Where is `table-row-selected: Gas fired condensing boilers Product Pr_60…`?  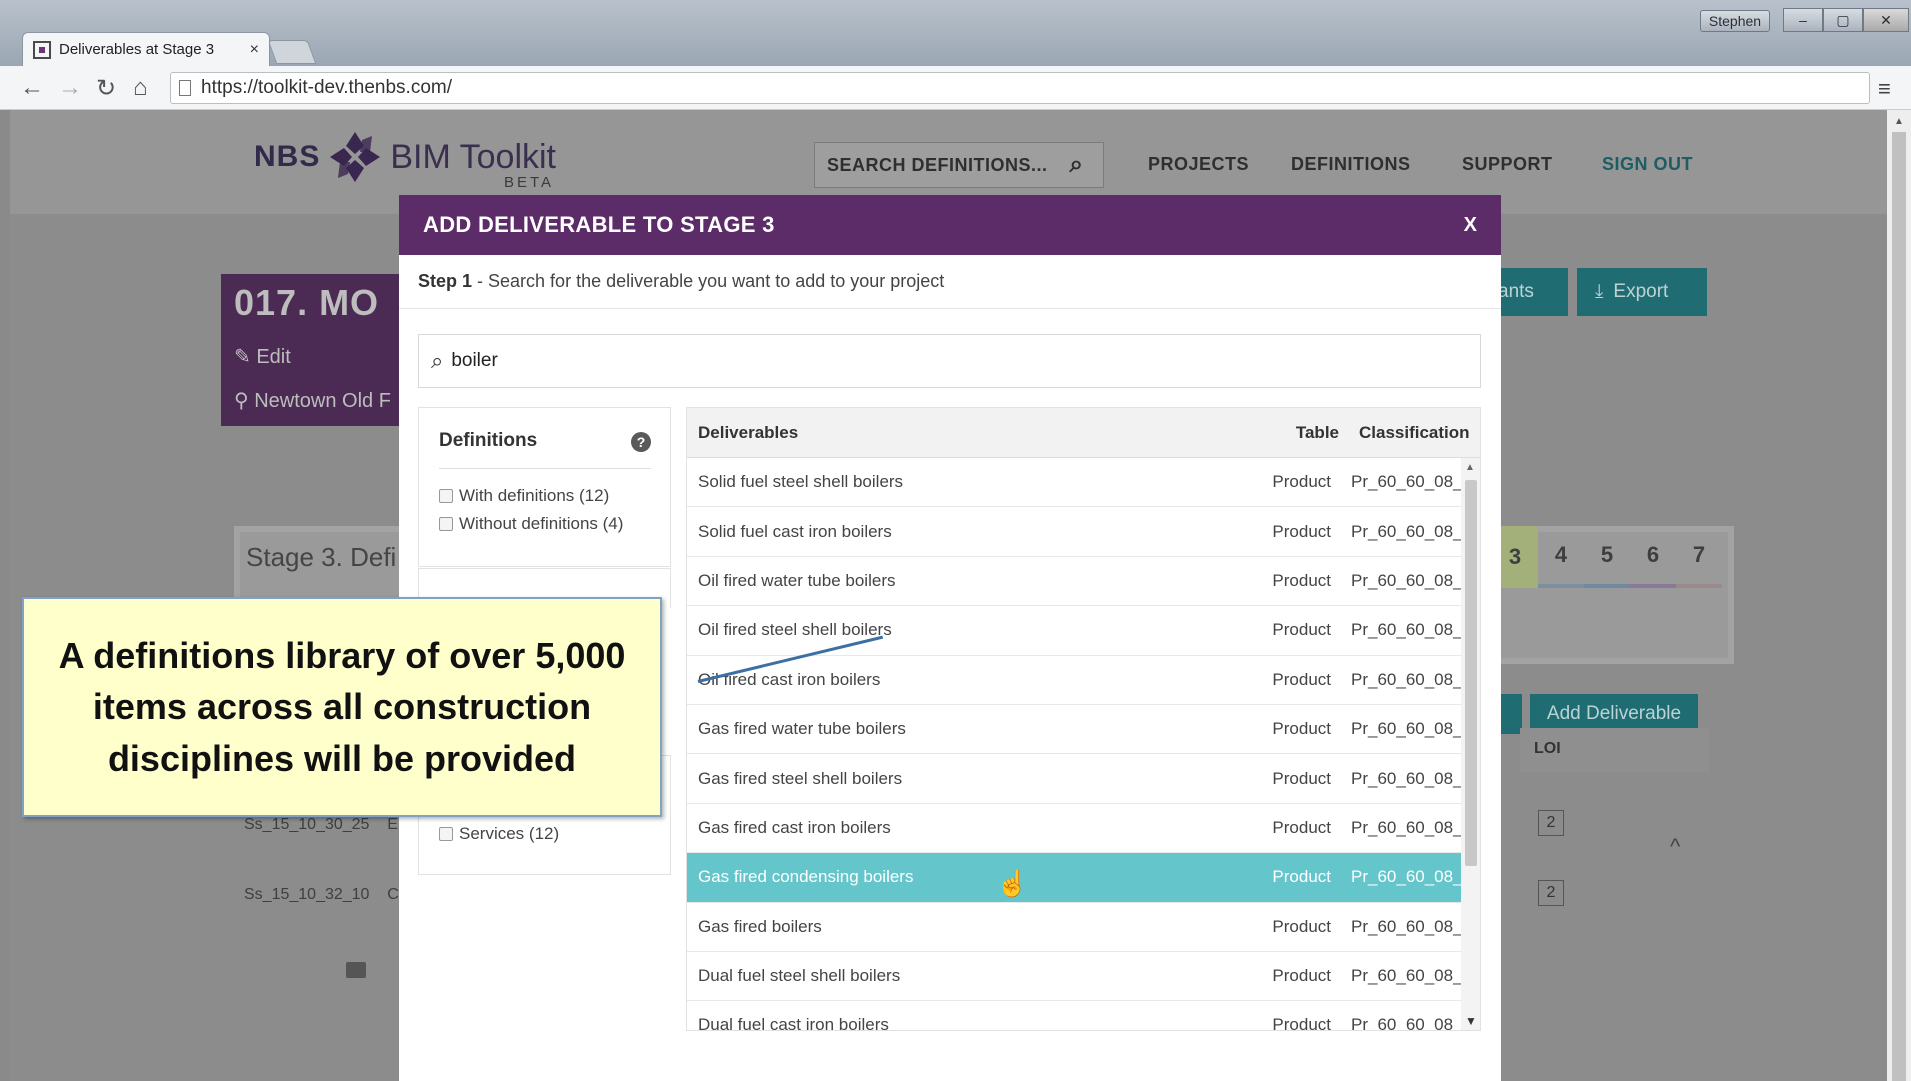 table-row-selected: Gas fired condensing boilers Product Pr_60… is located at coordinates (1084, 878).